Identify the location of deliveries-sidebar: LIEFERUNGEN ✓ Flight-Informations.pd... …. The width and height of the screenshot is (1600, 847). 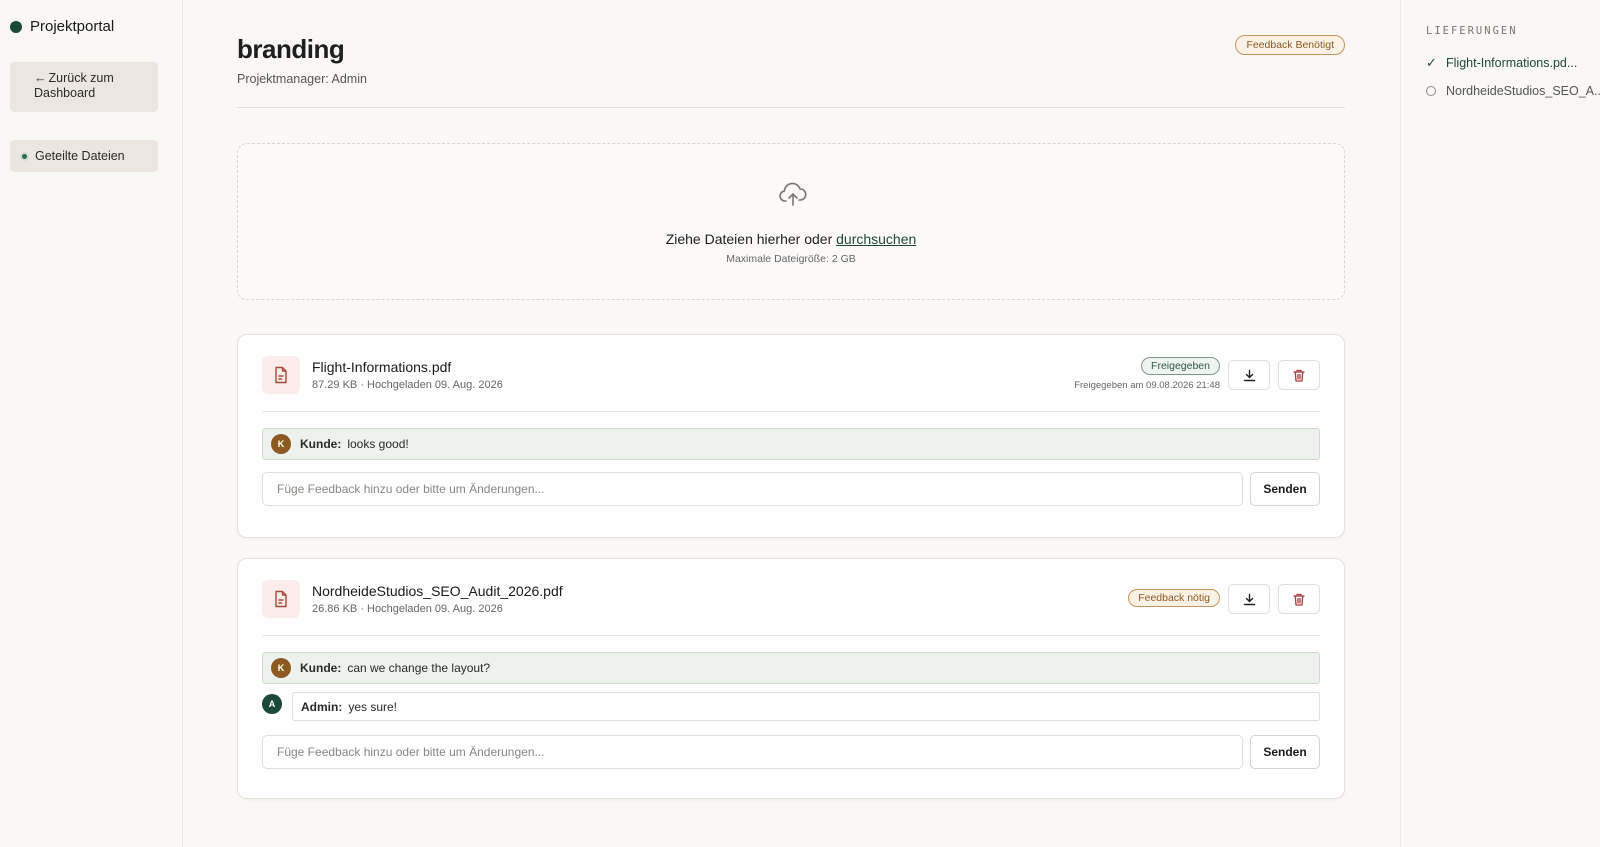
(1500, 423).